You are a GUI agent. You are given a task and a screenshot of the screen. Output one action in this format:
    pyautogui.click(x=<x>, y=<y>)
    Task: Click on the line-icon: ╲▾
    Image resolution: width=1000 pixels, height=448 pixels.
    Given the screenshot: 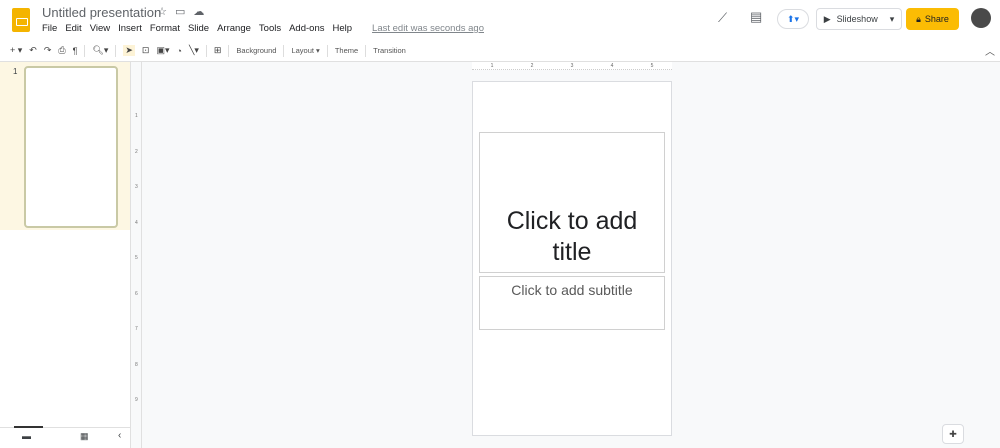 What is the action you would take?
    pyautogui.click(x=194, y=50)
    